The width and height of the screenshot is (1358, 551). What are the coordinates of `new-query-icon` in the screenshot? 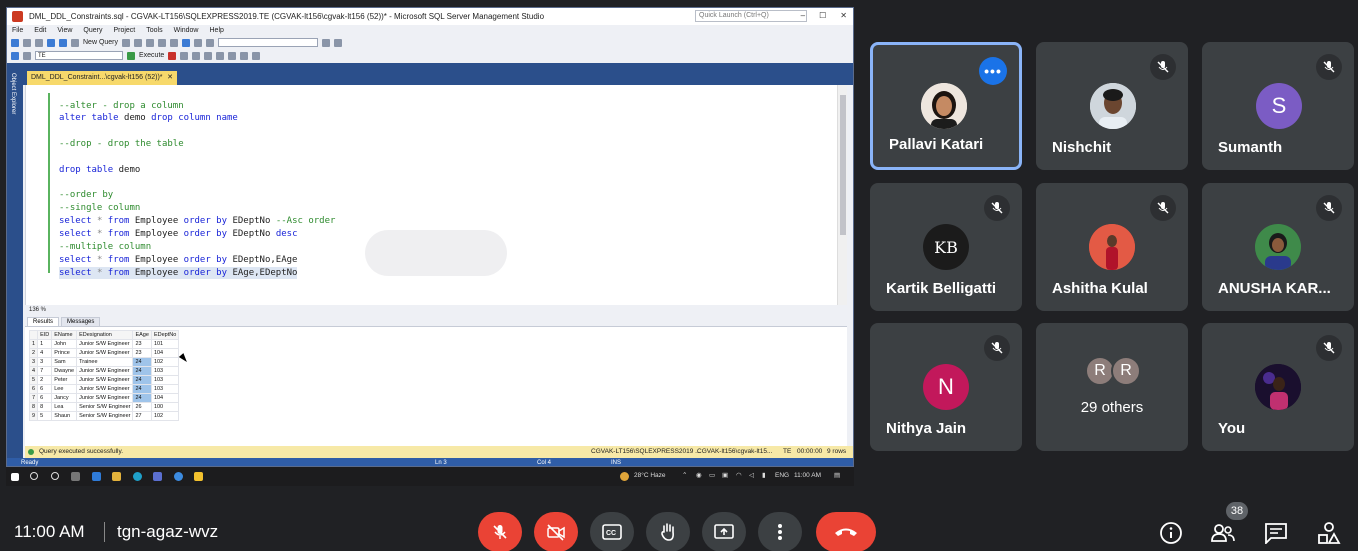 It's located at (75, 42).